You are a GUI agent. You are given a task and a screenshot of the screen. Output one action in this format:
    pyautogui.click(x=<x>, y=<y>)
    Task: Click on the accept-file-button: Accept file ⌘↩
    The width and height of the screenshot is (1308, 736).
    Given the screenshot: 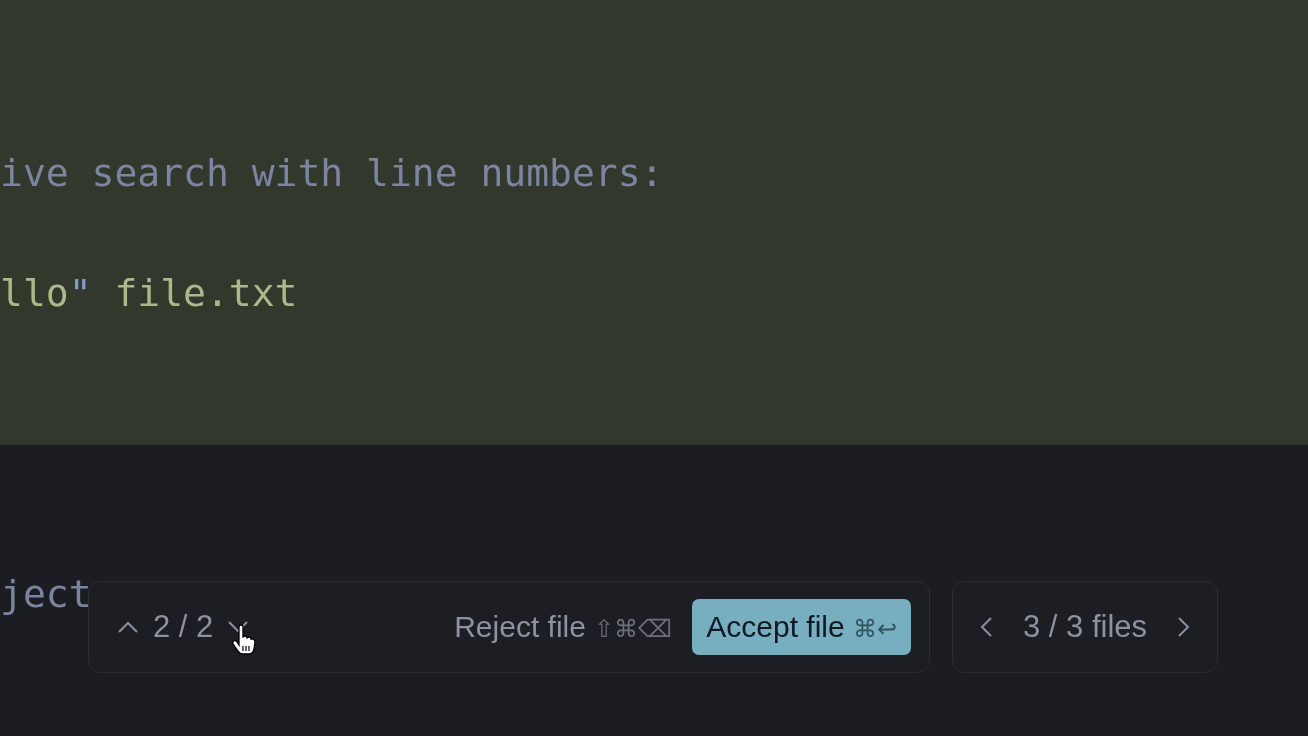 What is the action you would take?
    pyautogui.click(x=801, y=627)
    